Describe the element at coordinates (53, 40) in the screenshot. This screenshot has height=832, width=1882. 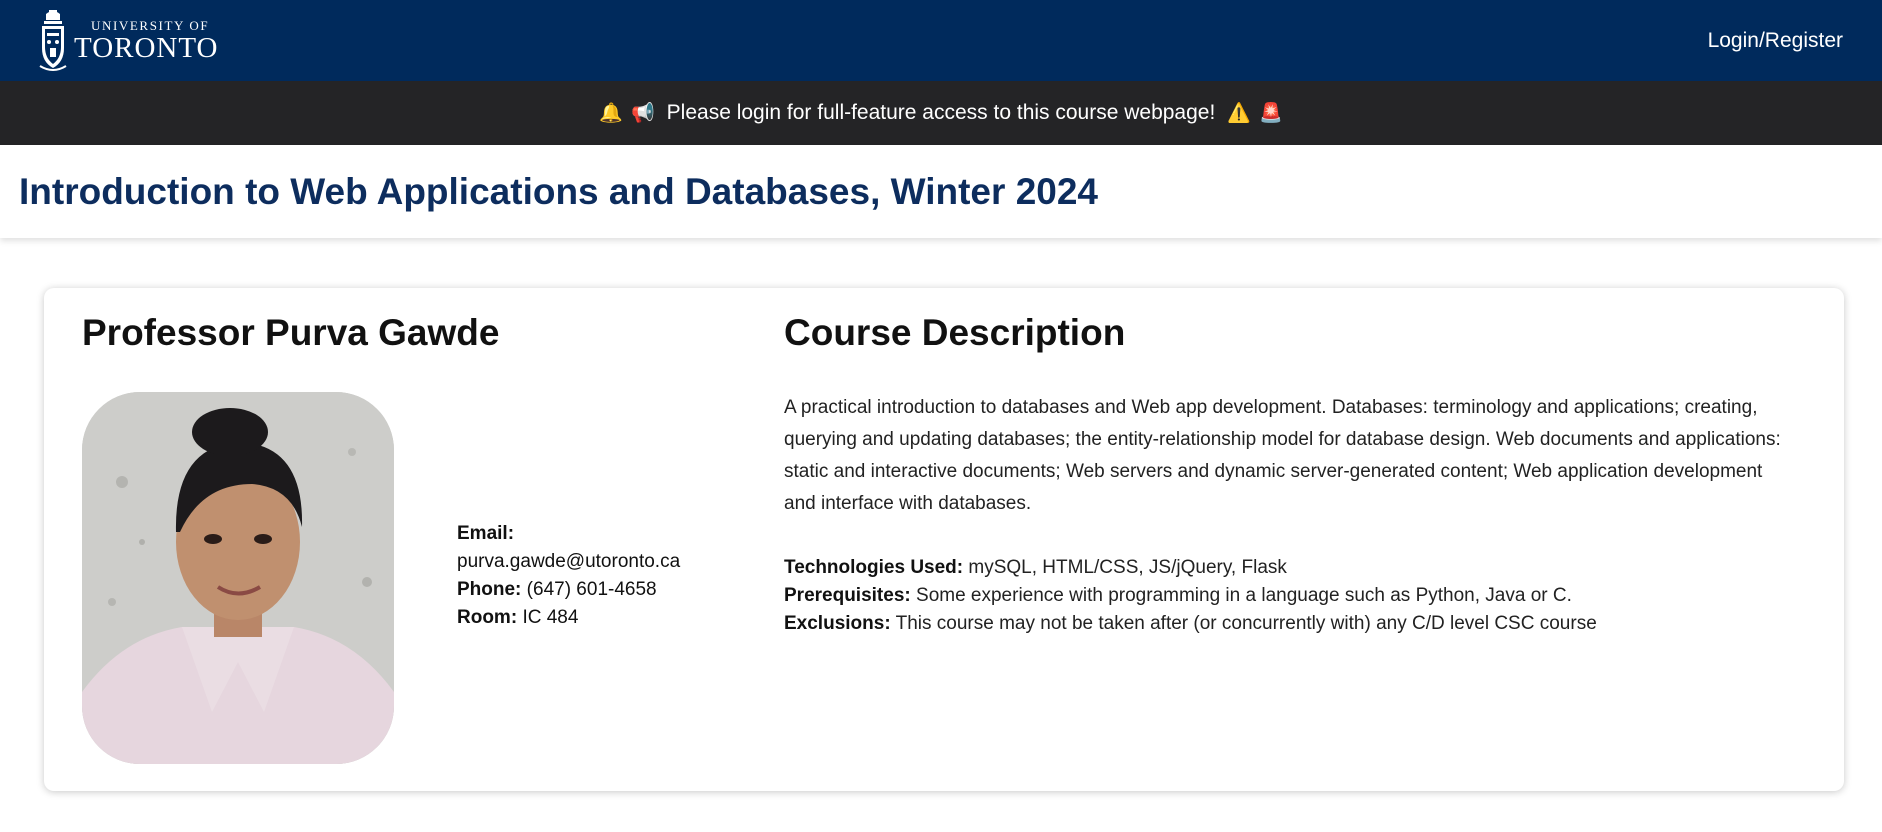
I see `crest-icon` at that location.